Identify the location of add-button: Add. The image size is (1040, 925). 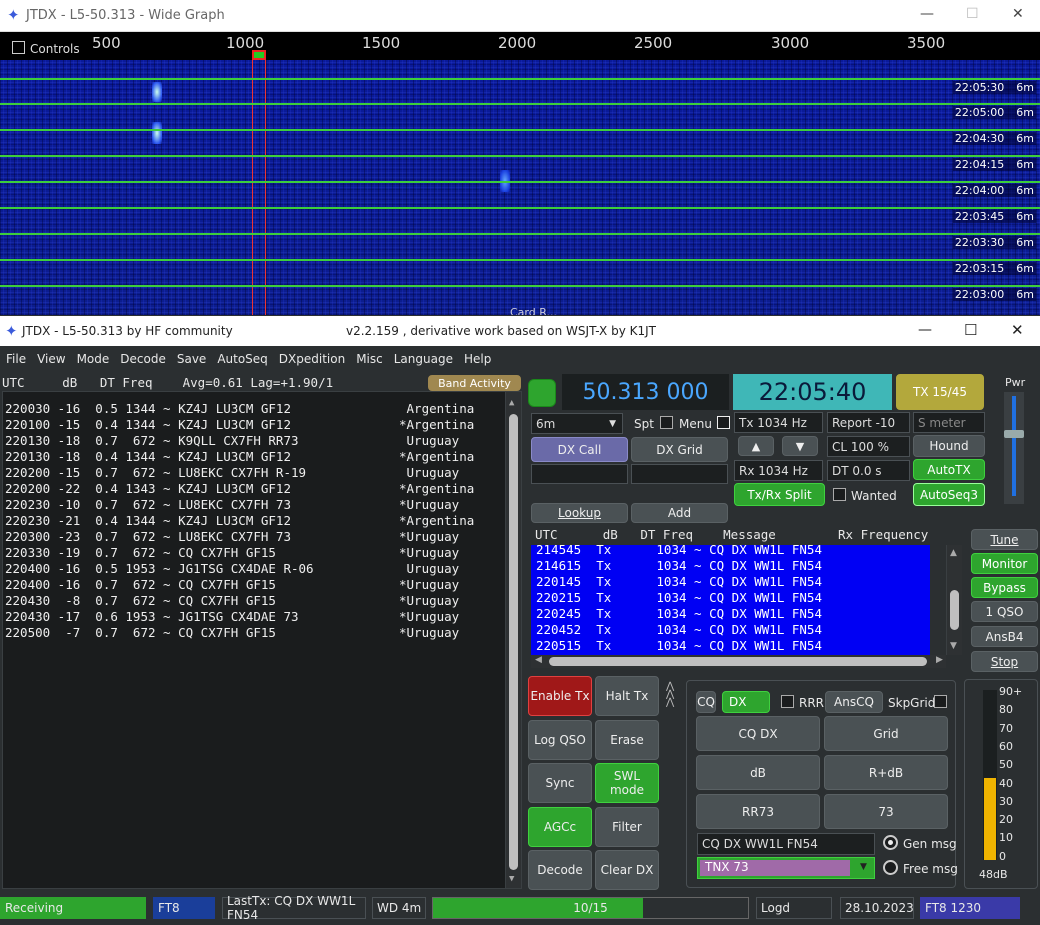
(679, 513).